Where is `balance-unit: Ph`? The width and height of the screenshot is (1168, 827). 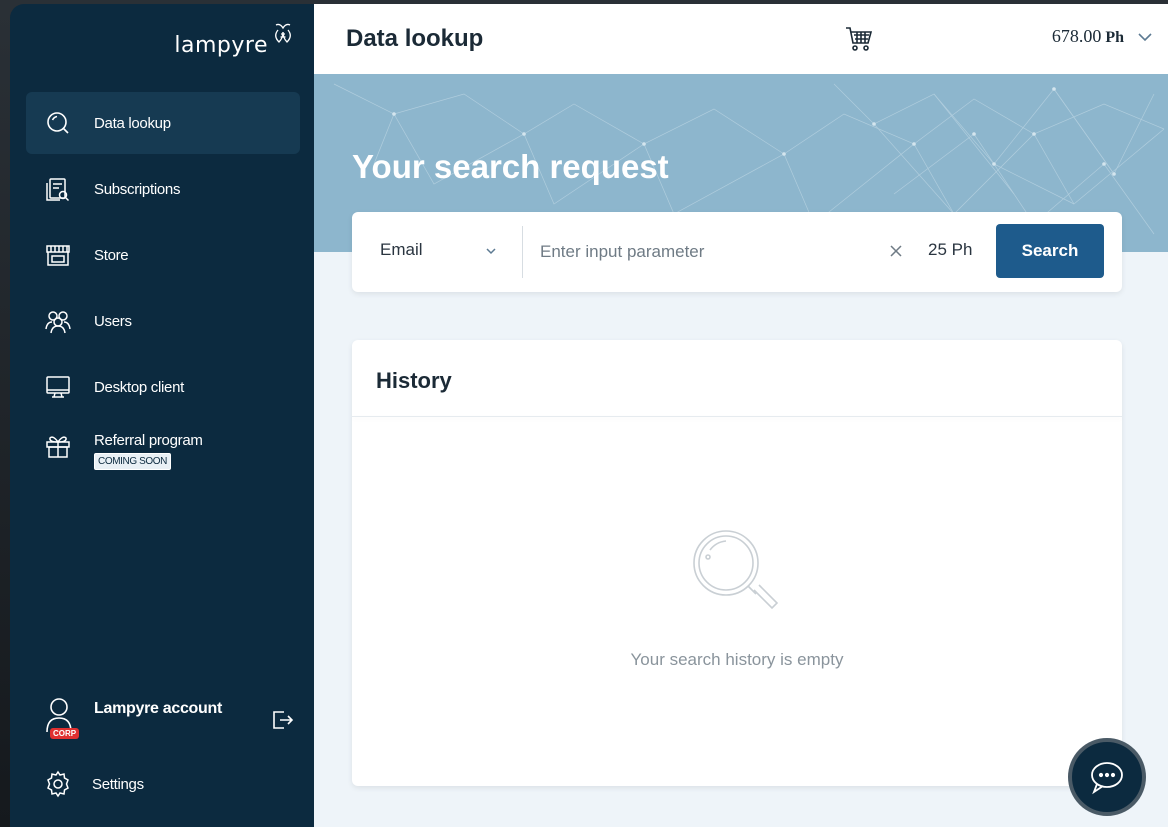 balance-unit: Ph is located at coordinates (1114, 37).